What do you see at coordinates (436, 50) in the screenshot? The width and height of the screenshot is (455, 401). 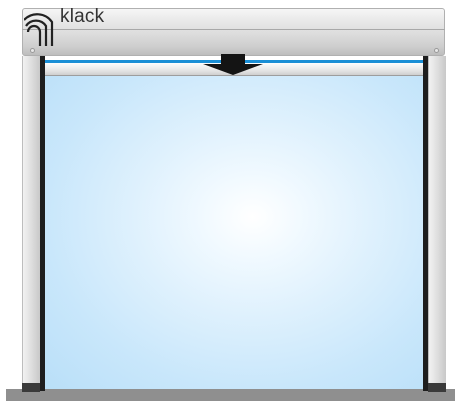 I see `right-screw-icon` at bounding box center [436, 50].